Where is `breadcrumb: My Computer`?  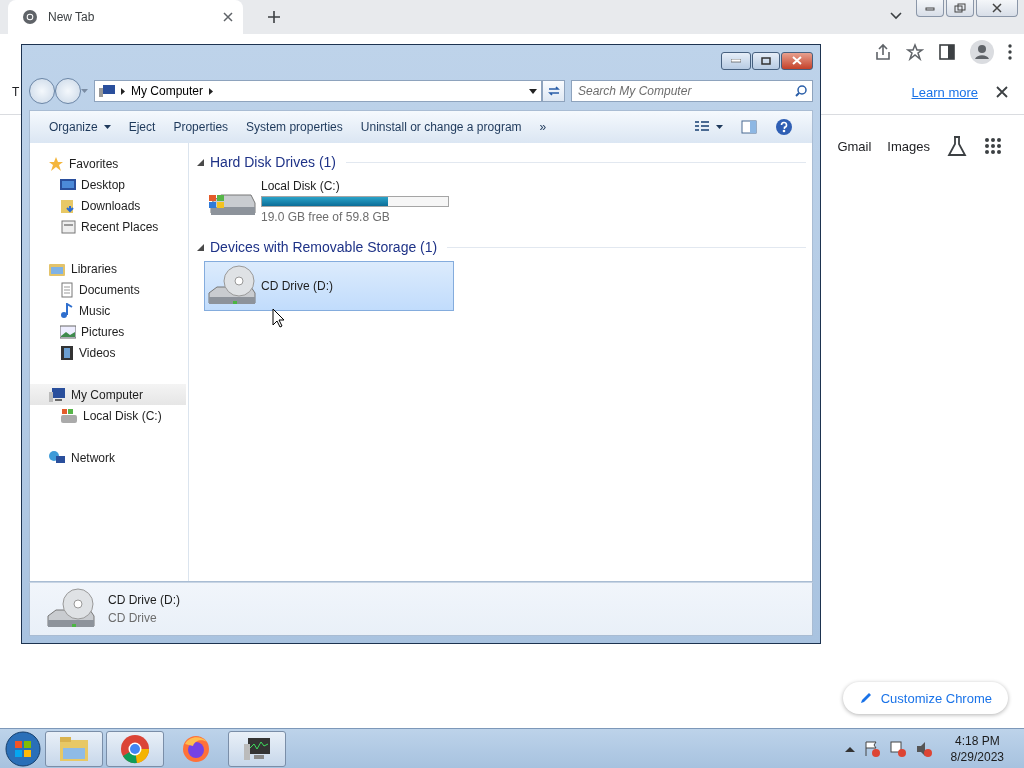 breadcrumb: My Computer is located at coordinates (167, 91).